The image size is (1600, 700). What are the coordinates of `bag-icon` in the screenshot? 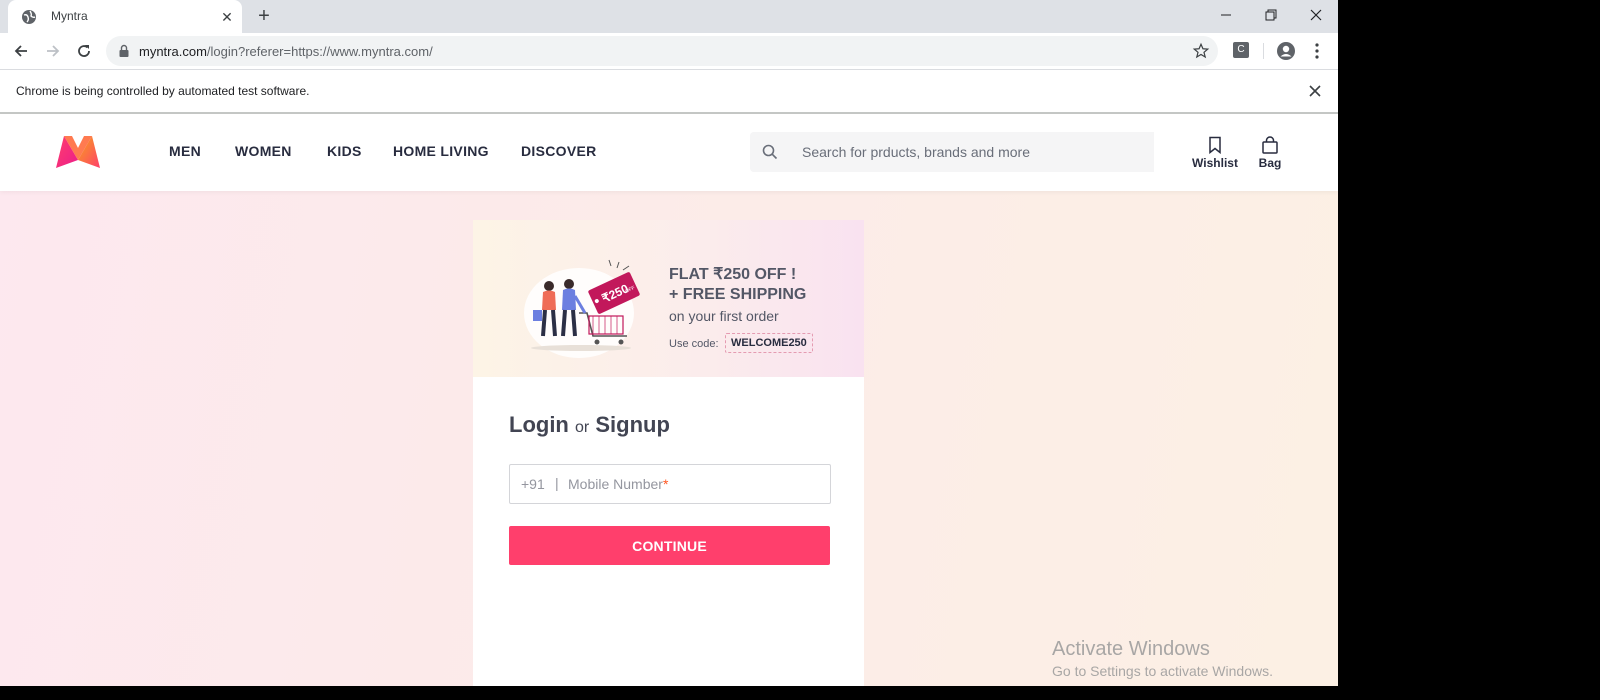 It's located at (1270, 145).